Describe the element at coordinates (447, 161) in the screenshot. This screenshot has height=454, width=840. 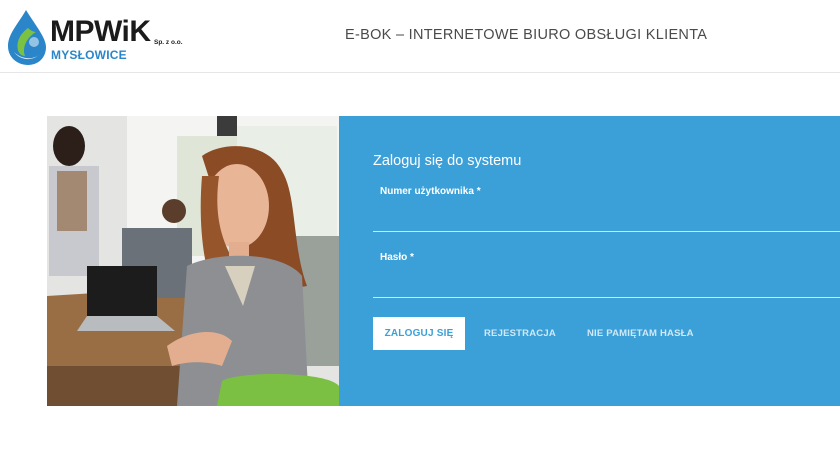
I see `login-title: Zaloguj się do systemu` at that location.